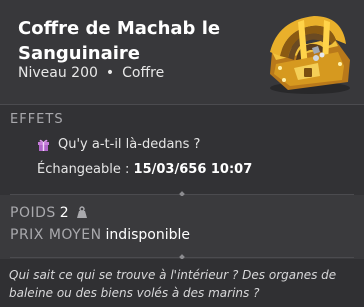 The width and height of the screenshot is (364, 307). Describe the element at coordinates (143, 73) in the screenshot. I see `item-type: Coffre` at that location.